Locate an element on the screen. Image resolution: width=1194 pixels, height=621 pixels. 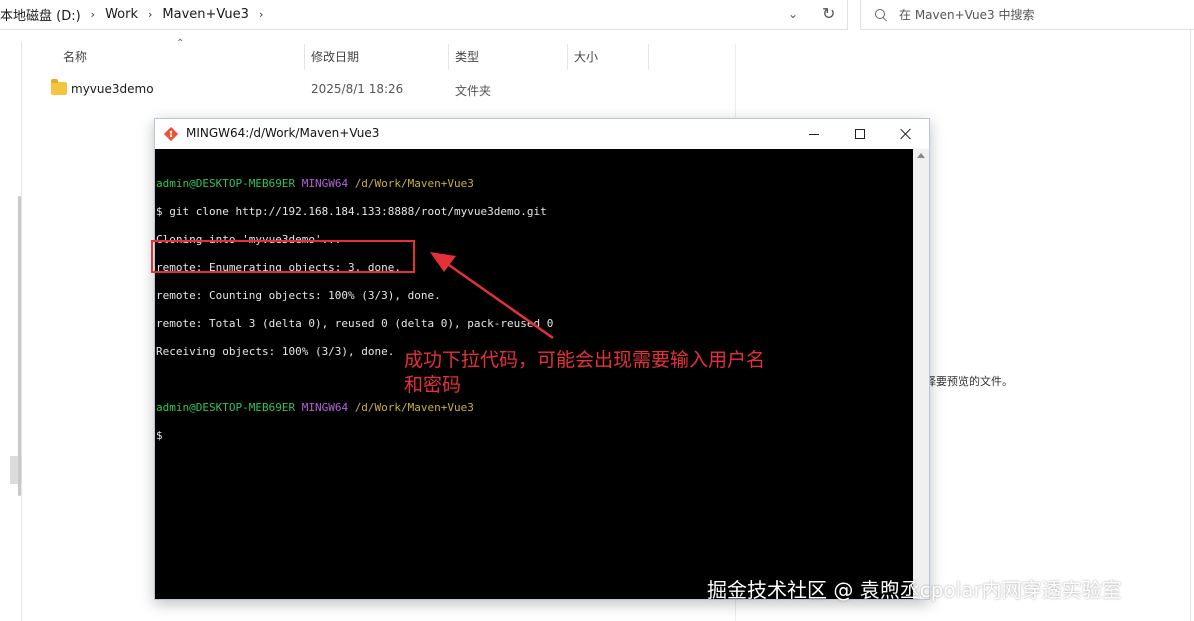
scroll-up-icon is located at coordinates (921, 155).